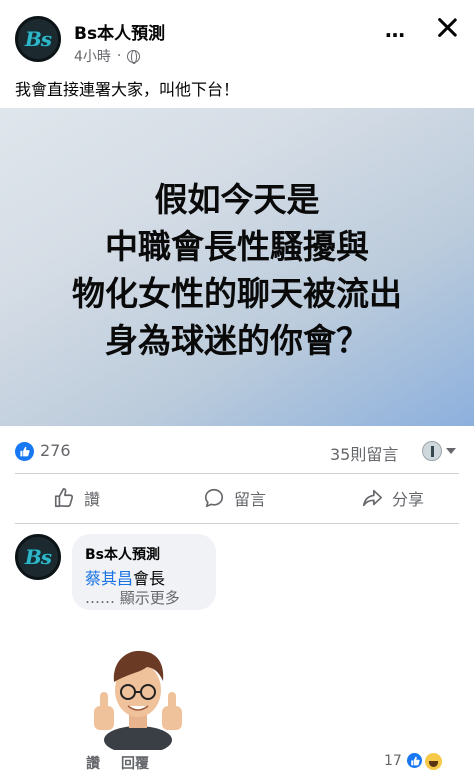 The height and width of the screenshot is (781, 474). Describe the element at coordinates (393, 761) in the screenshot. I see `comment-reaction-count: 17` at that location.